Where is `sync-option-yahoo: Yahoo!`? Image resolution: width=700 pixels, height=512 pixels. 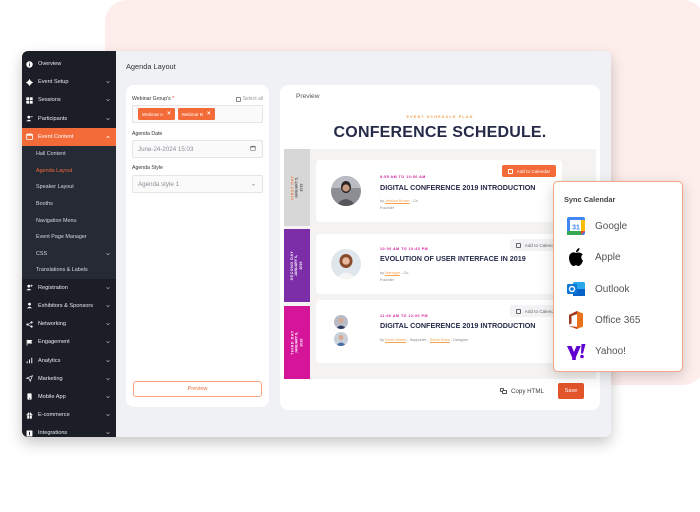 sync-option-yahoo: Yahoo! is located at coordinates (596, 351).